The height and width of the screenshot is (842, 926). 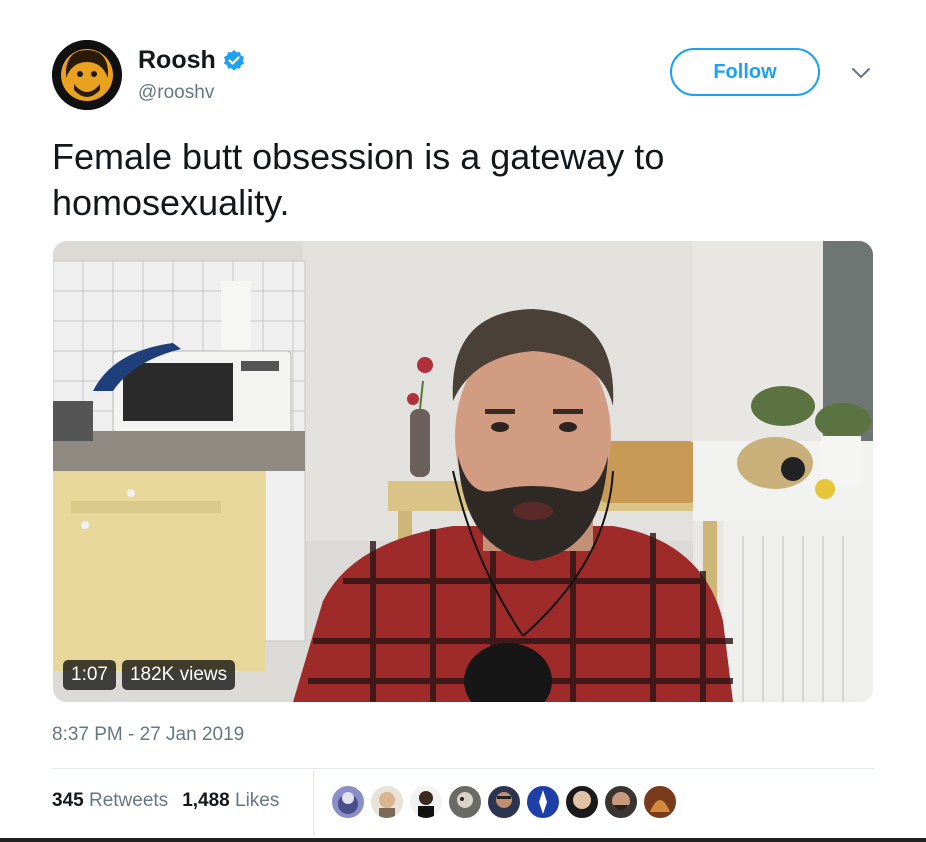 What do you see at coordinates (745, 72) in the screenshot?
I see `follow-button: Follow` at bounding box center [745, 72].